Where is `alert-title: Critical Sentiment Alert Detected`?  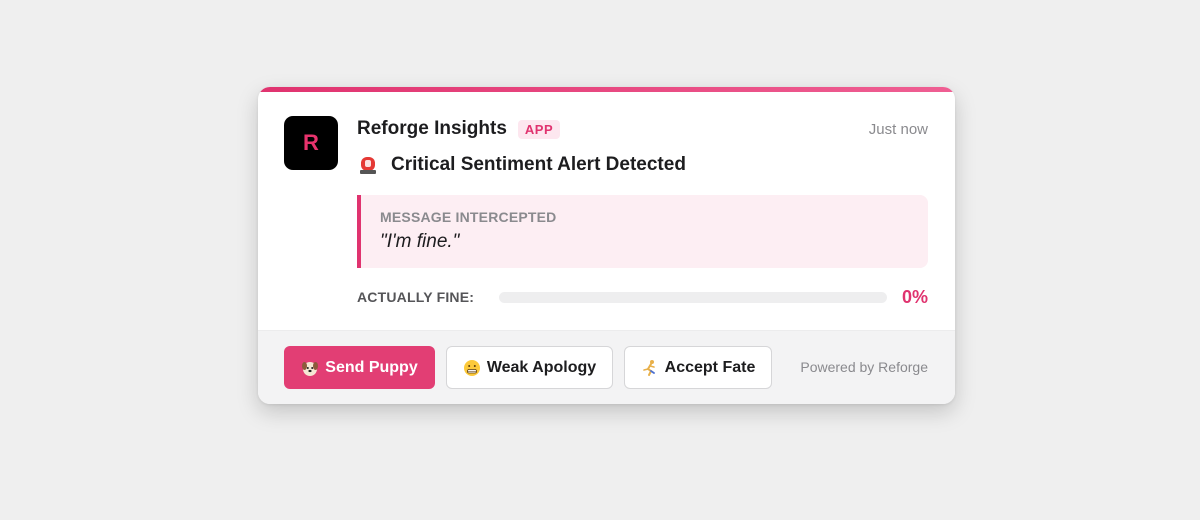
alert-title: Critical Sentiment Alert Detected is located at coordinates (538, 164).